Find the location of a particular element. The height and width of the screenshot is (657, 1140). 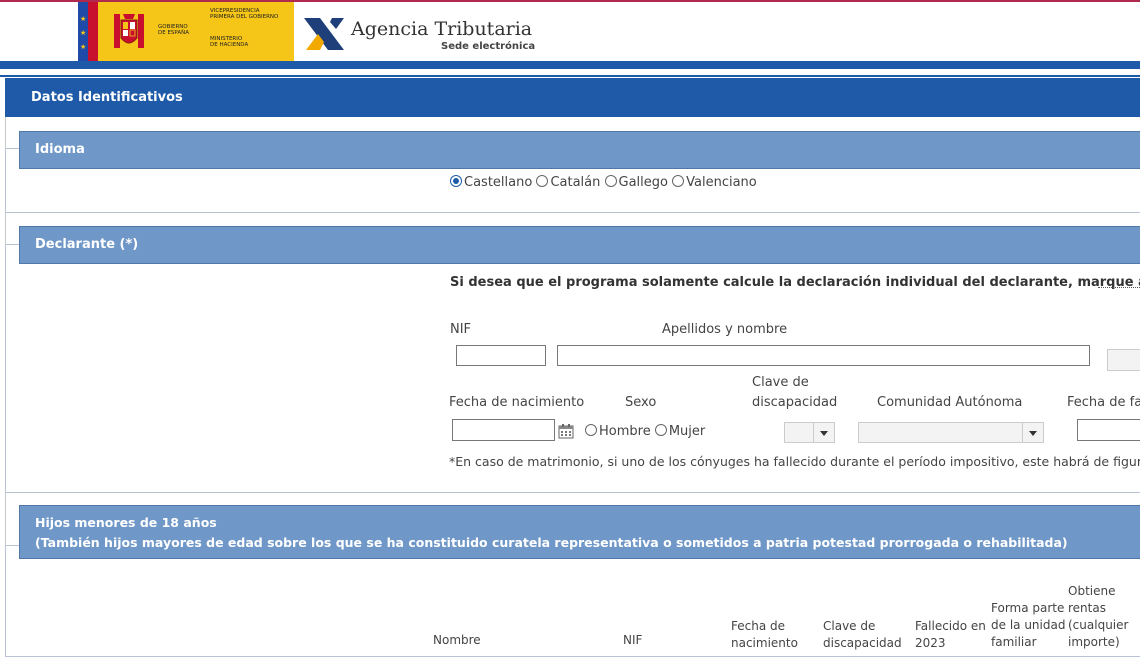

coat-of-arms-icon is located at coordinates (129, 31).